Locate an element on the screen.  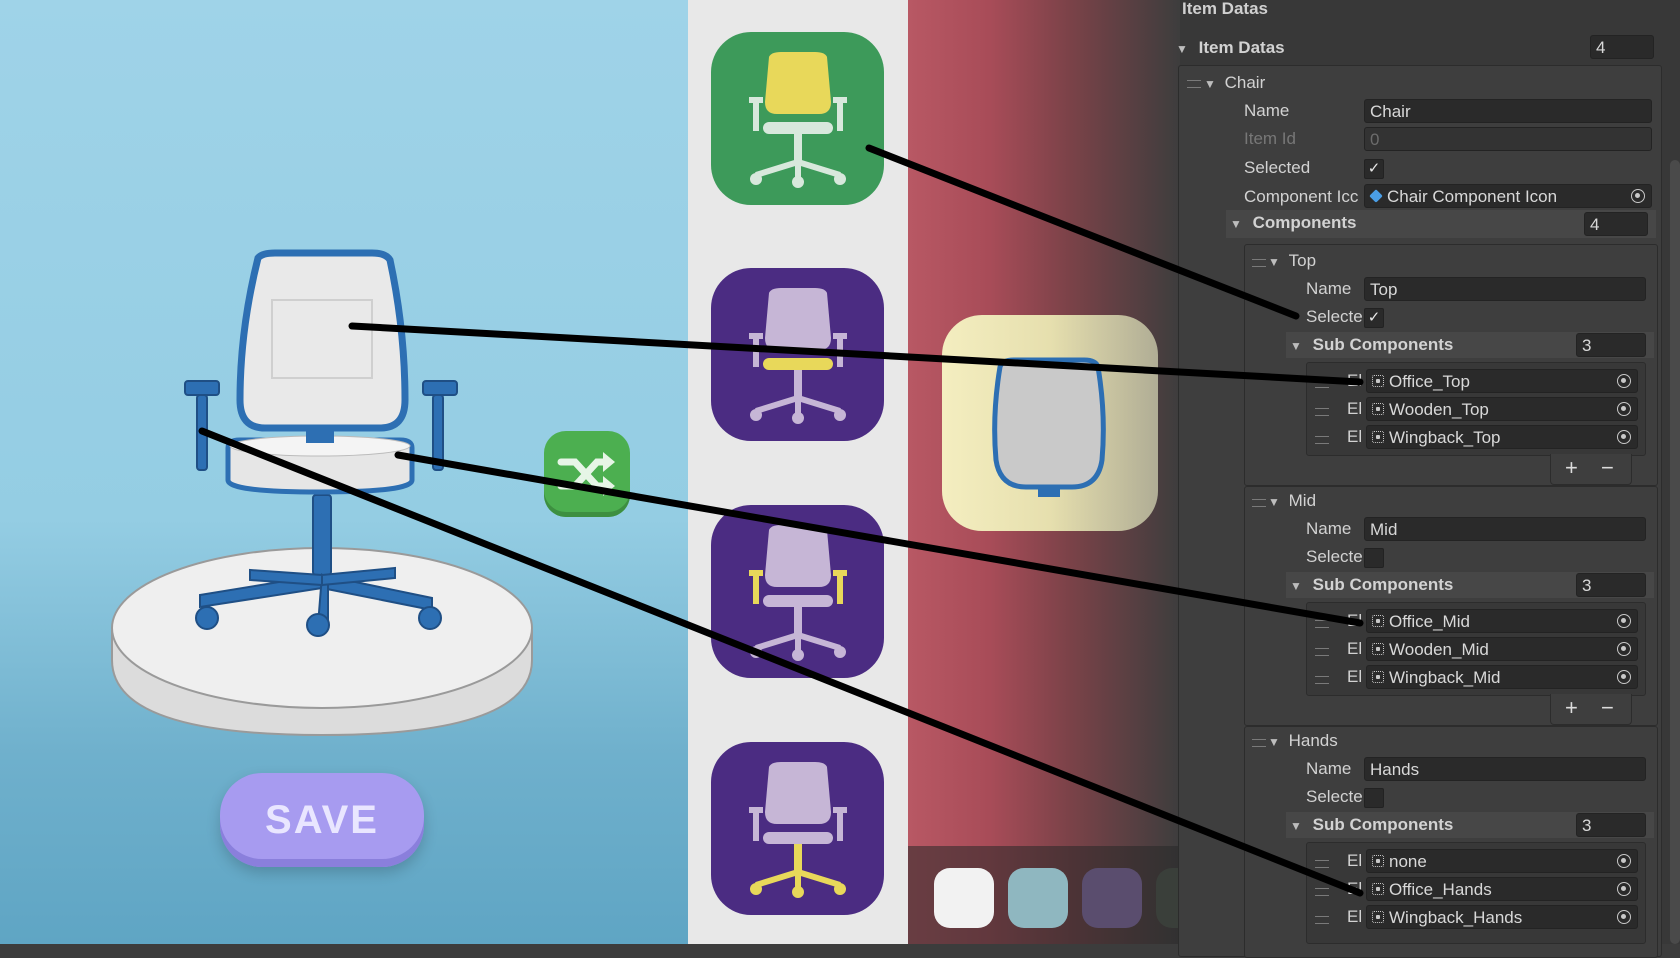
chair-foldout: ▼ Chair is located at coordinates (1234, 83).